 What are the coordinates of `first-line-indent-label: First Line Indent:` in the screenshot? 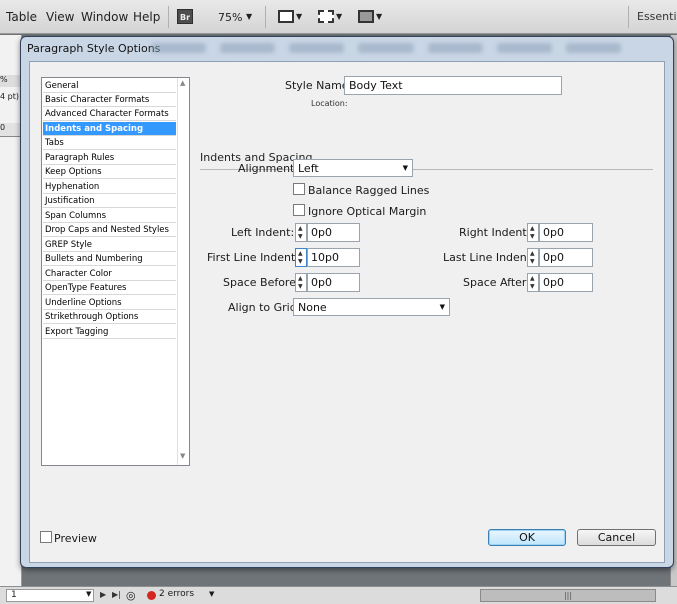 It's located at (253, 257).